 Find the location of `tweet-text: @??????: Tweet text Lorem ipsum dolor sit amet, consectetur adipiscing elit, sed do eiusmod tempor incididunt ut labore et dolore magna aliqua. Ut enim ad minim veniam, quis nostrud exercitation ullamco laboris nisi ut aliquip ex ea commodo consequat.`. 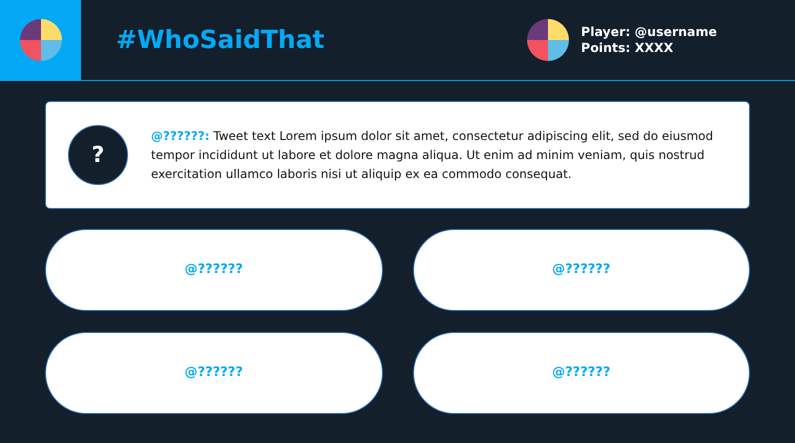

tweet-text: @??????: Tweet text Lorem ipsum dolor sit amet, consectetur adipiscing elit, sed do eiusmod tempor incididunt ut labore et dolore magna aliqua. Ut enim ad minim veniam, quis nostrud exercitation ullamco laboris nisi ut aliquip ex ea commodo consequat. is located at coordinates (432, 155).